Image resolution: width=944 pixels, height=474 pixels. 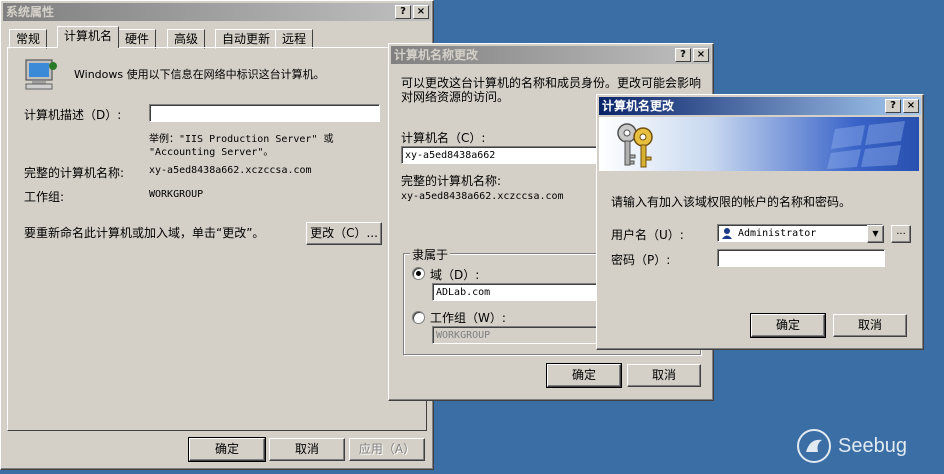 I want to click on username-label: 用户名（U）:, so click(x=647, y=235).